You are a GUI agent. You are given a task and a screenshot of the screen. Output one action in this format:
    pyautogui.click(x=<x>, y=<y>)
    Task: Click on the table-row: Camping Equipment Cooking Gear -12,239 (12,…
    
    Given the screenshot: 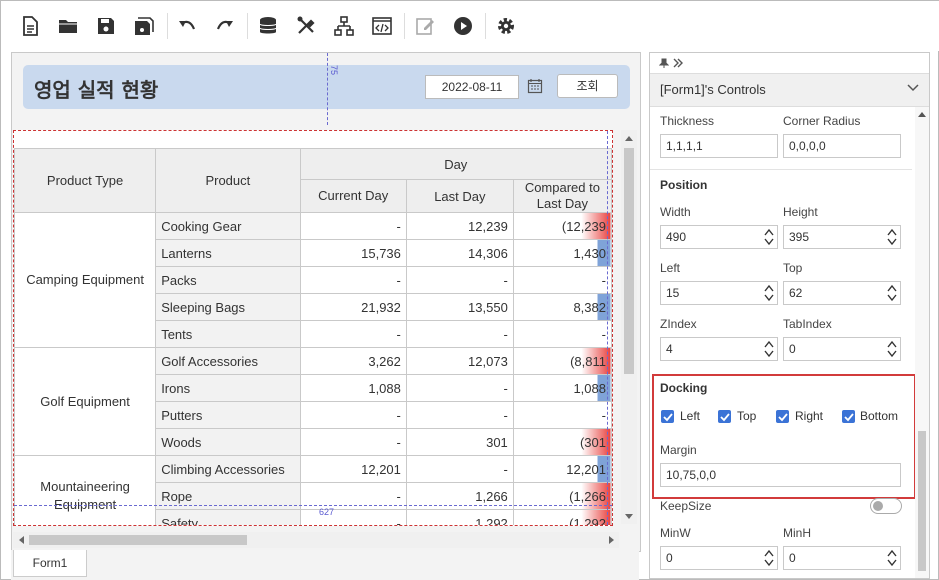 What is the action you would take?
    pyautogui.click(x=313, y=280)
    